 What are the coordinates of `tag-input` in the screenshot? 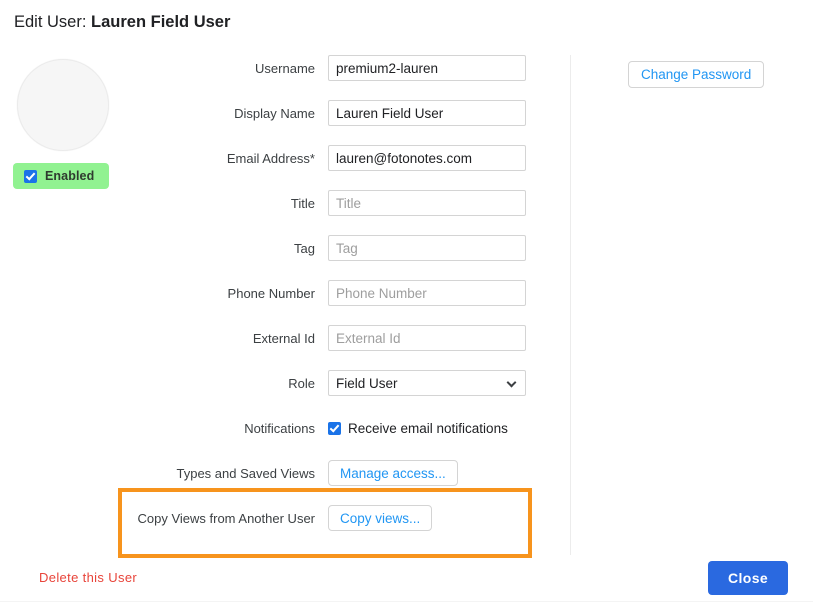 It's located at (427, 248).